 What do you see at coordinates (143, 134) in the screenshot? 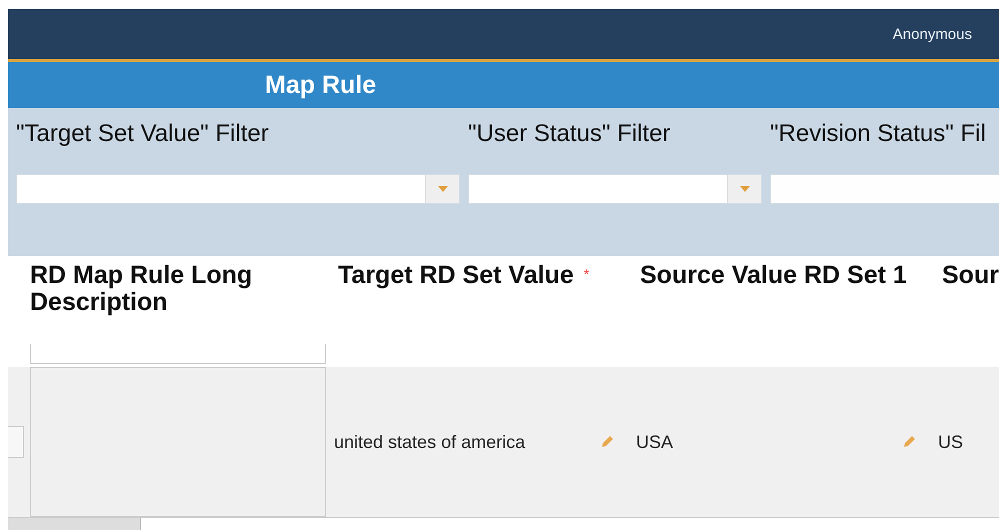
I see `filter-label: "Target Set Value" Filter` at bounding box center [143, 134].